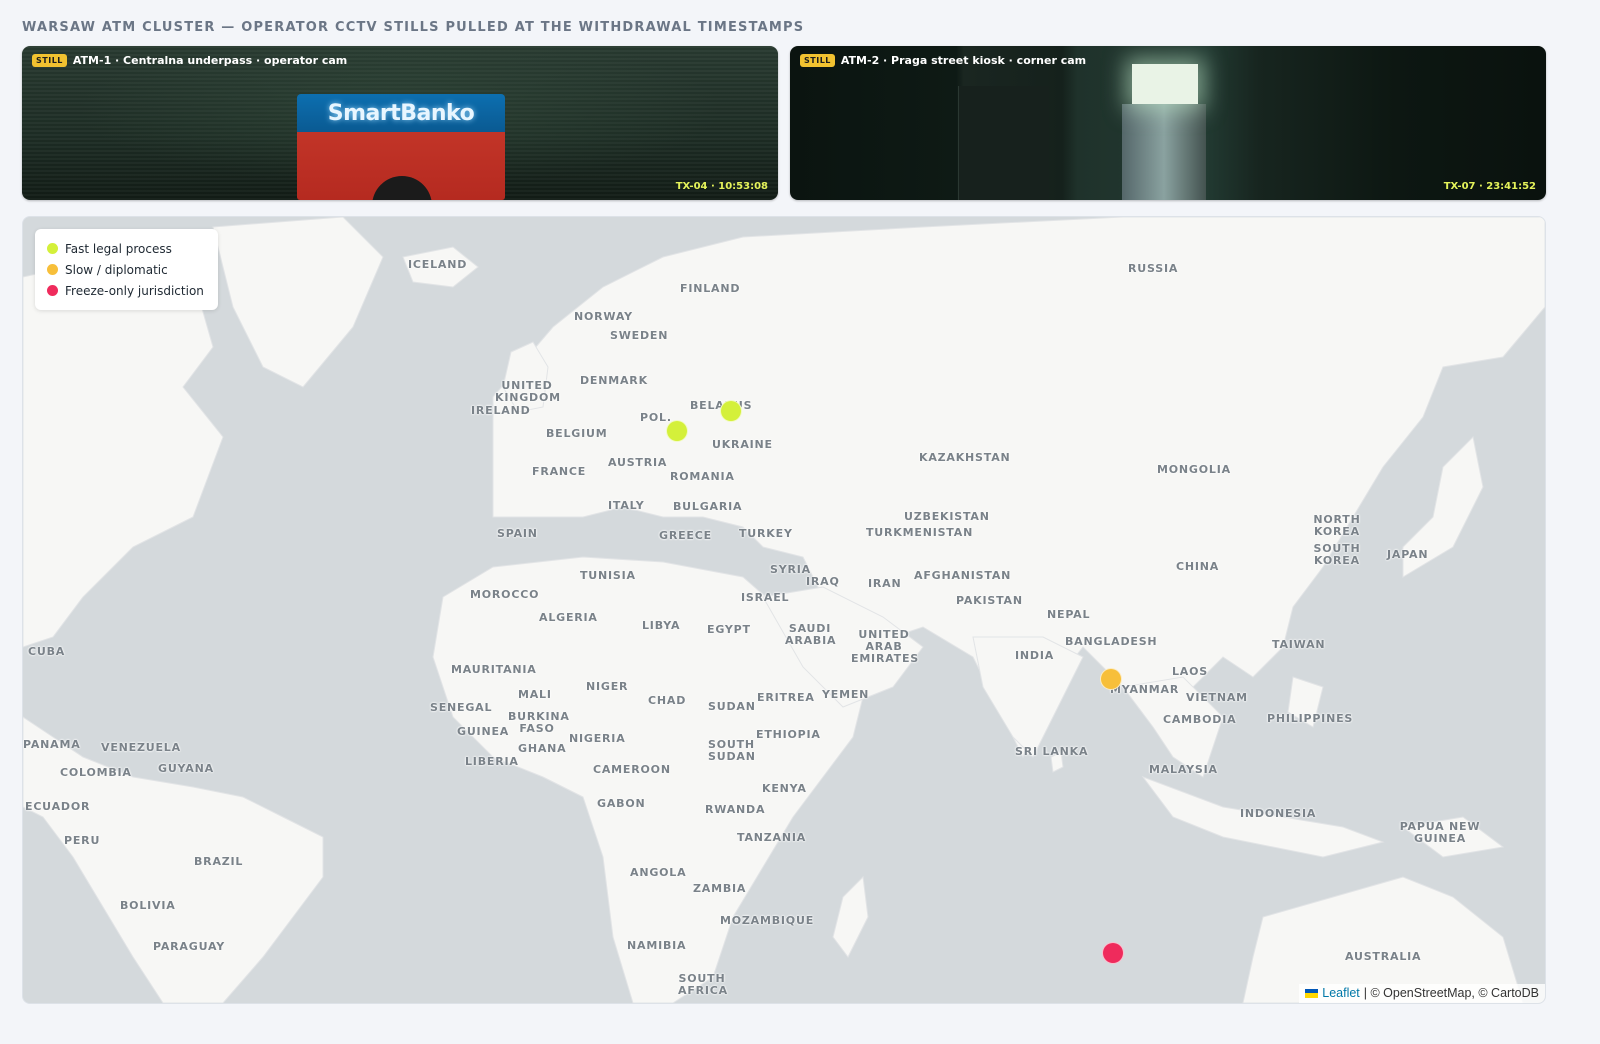 The width and height of the screenshot is (1600, 1044). I want to click on map-label: YEMEN, so click(846, 694).